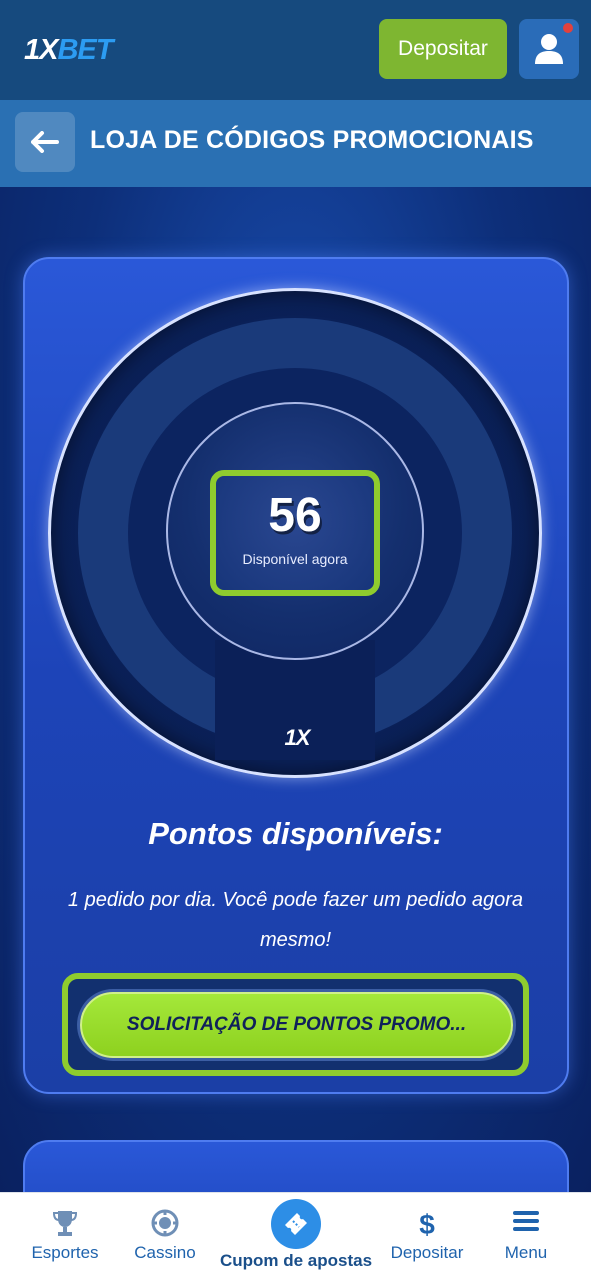 The image size is (591, 1280). What do you see at coordinates (427, 1252) in the screenshot?
I see `nav-label-deposit: Depositar` at bounding box center [427, 1252].